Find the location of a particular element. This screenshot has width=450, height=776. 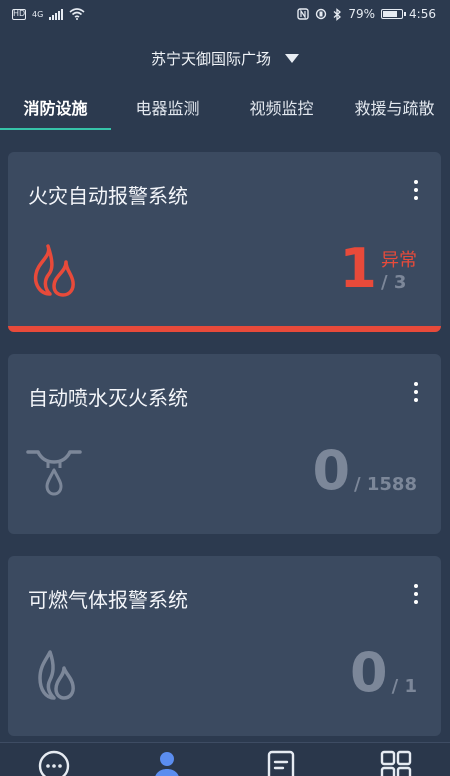

category-tabs: 消防设施 电器监测 视频监控 救援与疏散 is located at coordinates (225, 111).